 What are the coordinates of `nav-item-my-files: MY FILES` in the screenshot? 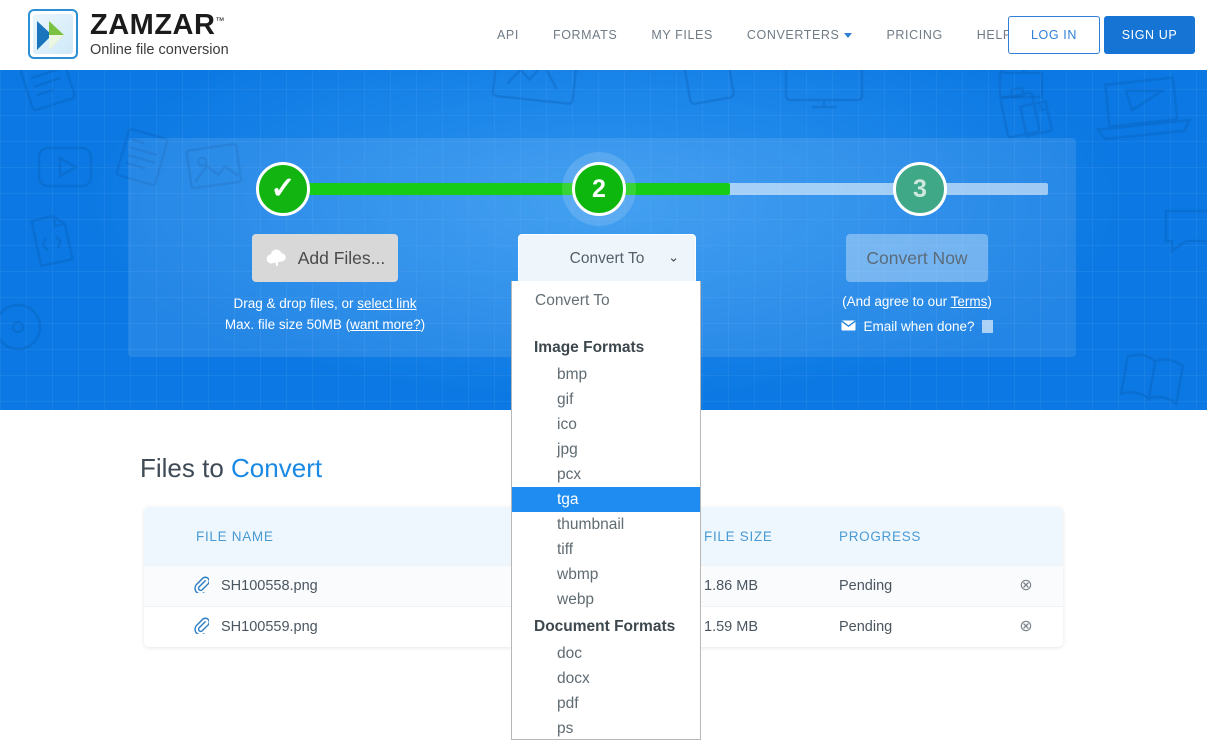 It's located at (682, 35).